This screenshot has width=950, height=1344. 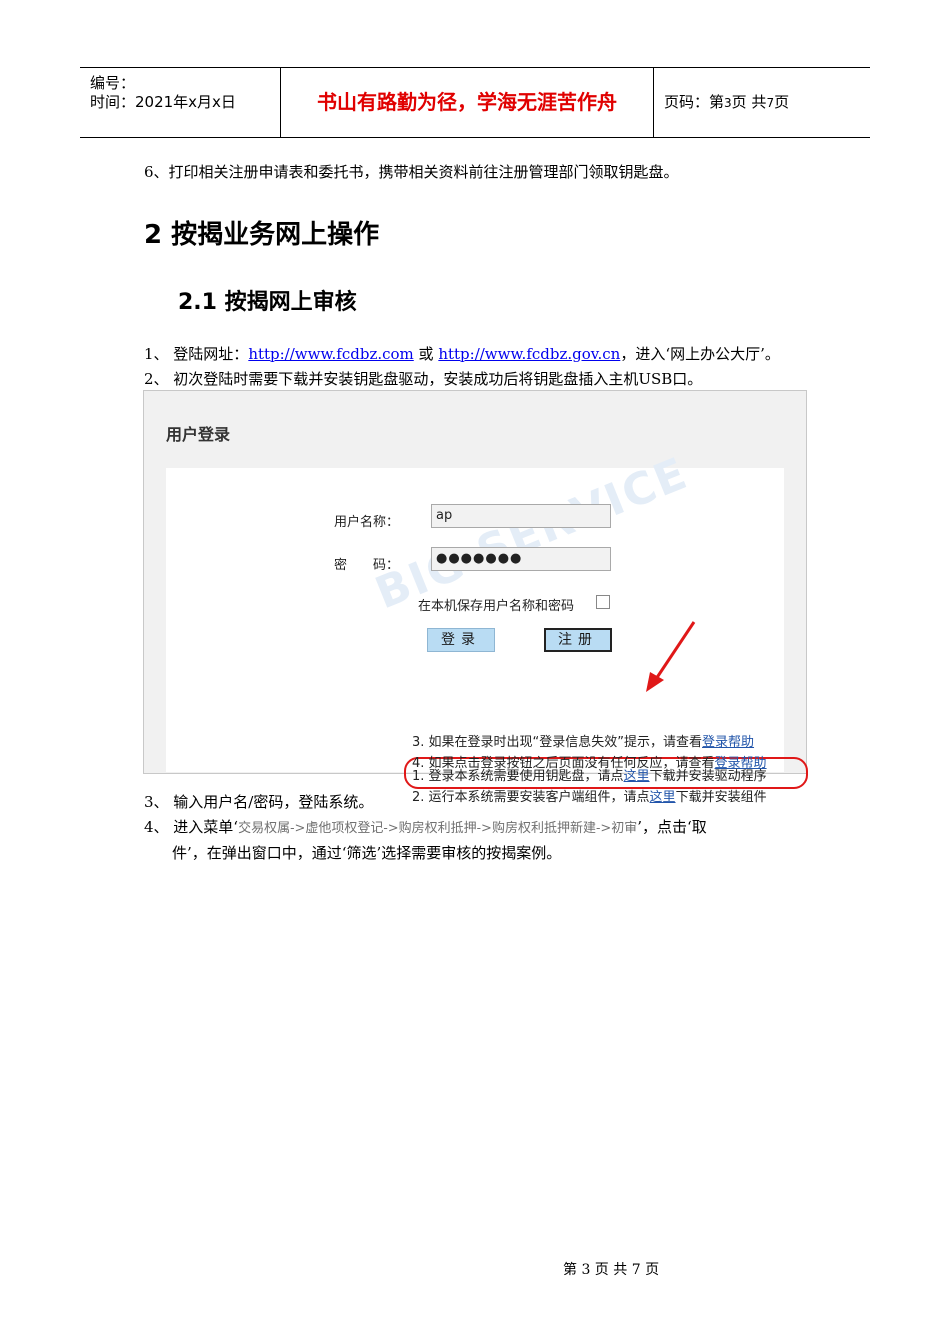 What do you see at coordinates (672, 827) in the screenshot?
I see `item-4-suffix: ’，点击‘取` at bounding box center [672, 827].